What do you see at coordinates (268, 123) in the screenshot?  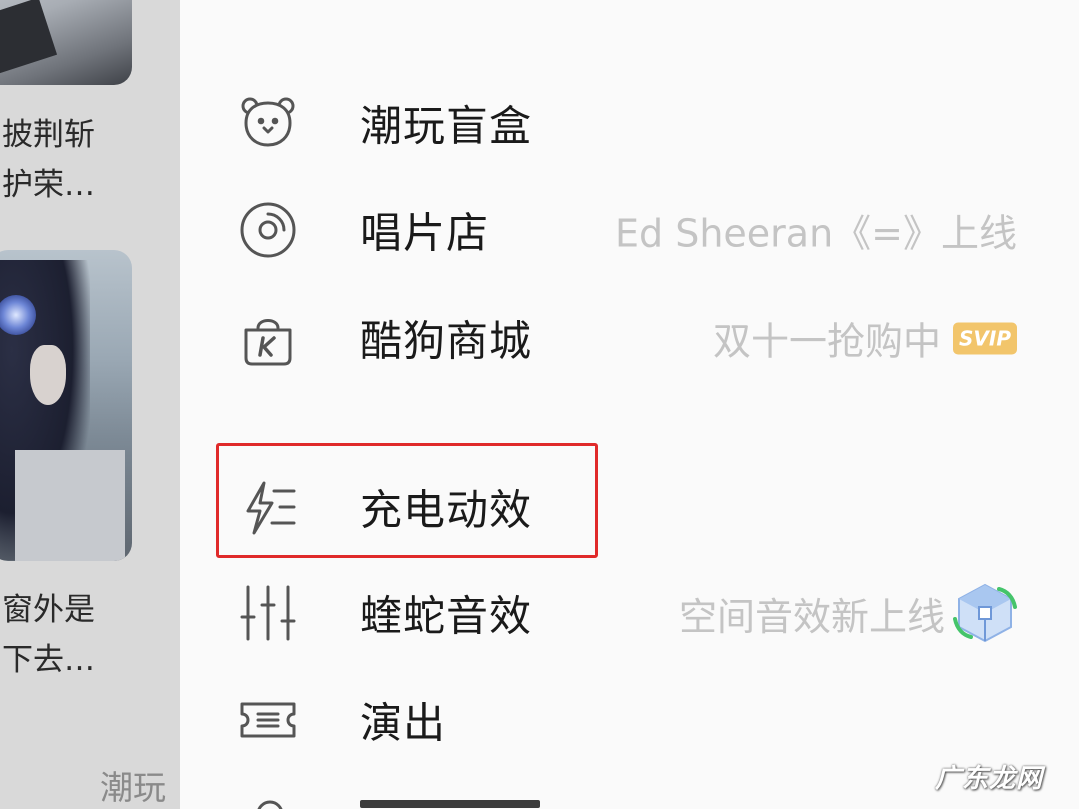 I see `bear-face-icon` at bounding box center [268, 123].